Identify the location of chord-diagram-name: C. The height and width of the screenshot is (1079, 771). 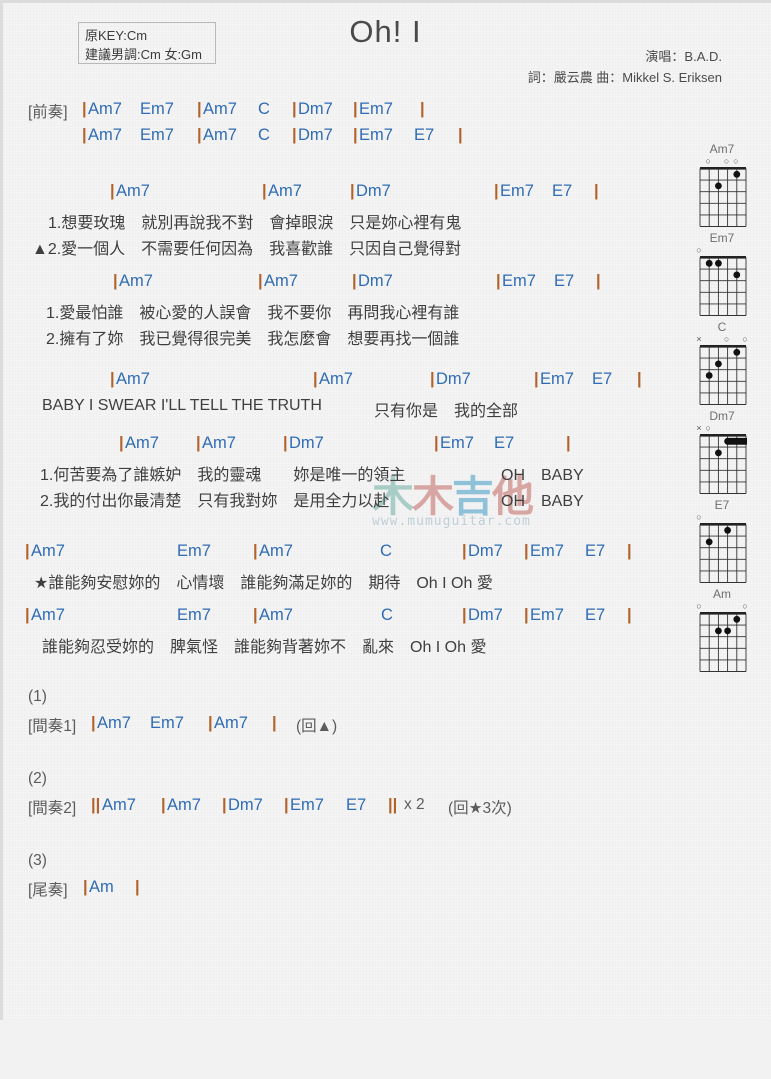
(722, 327).